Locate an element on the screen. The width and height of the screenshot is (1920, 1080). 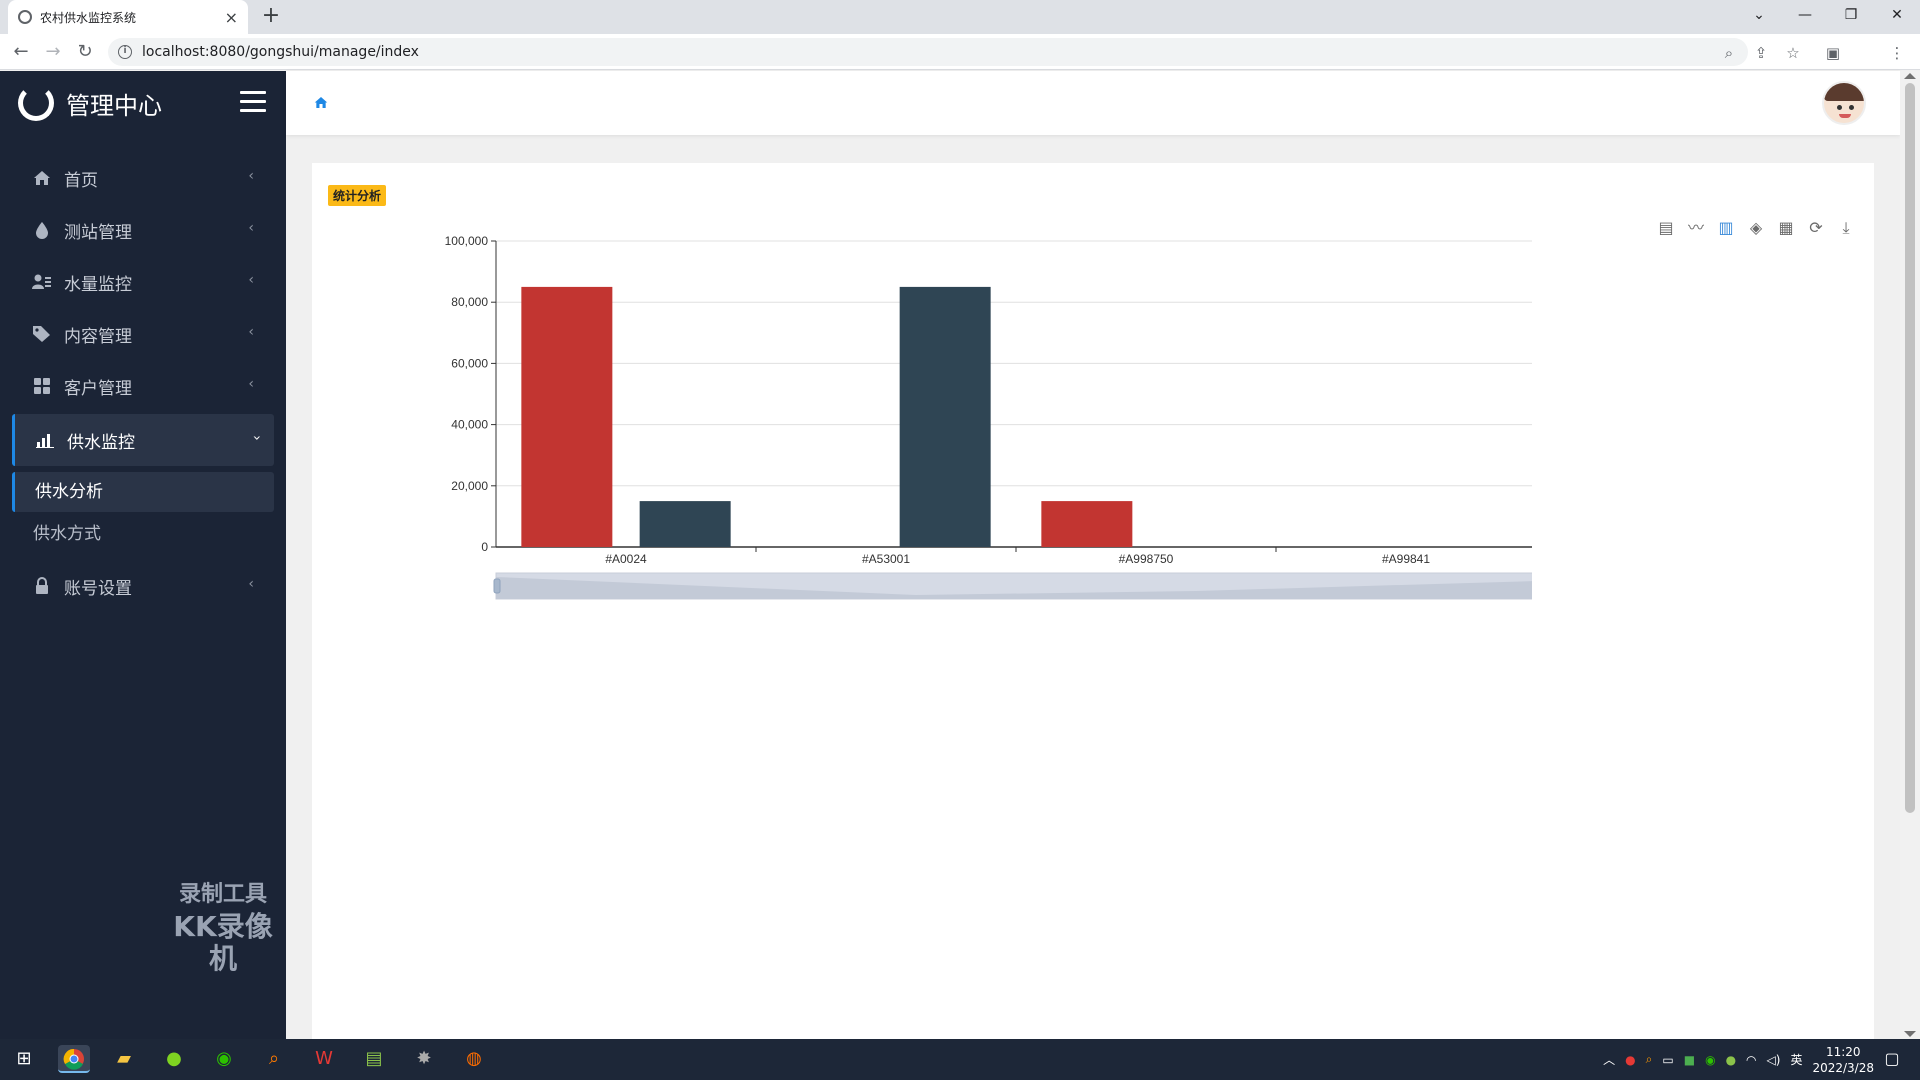
tab-search-icon: ⌄ is located at coordinates (1759, 15).